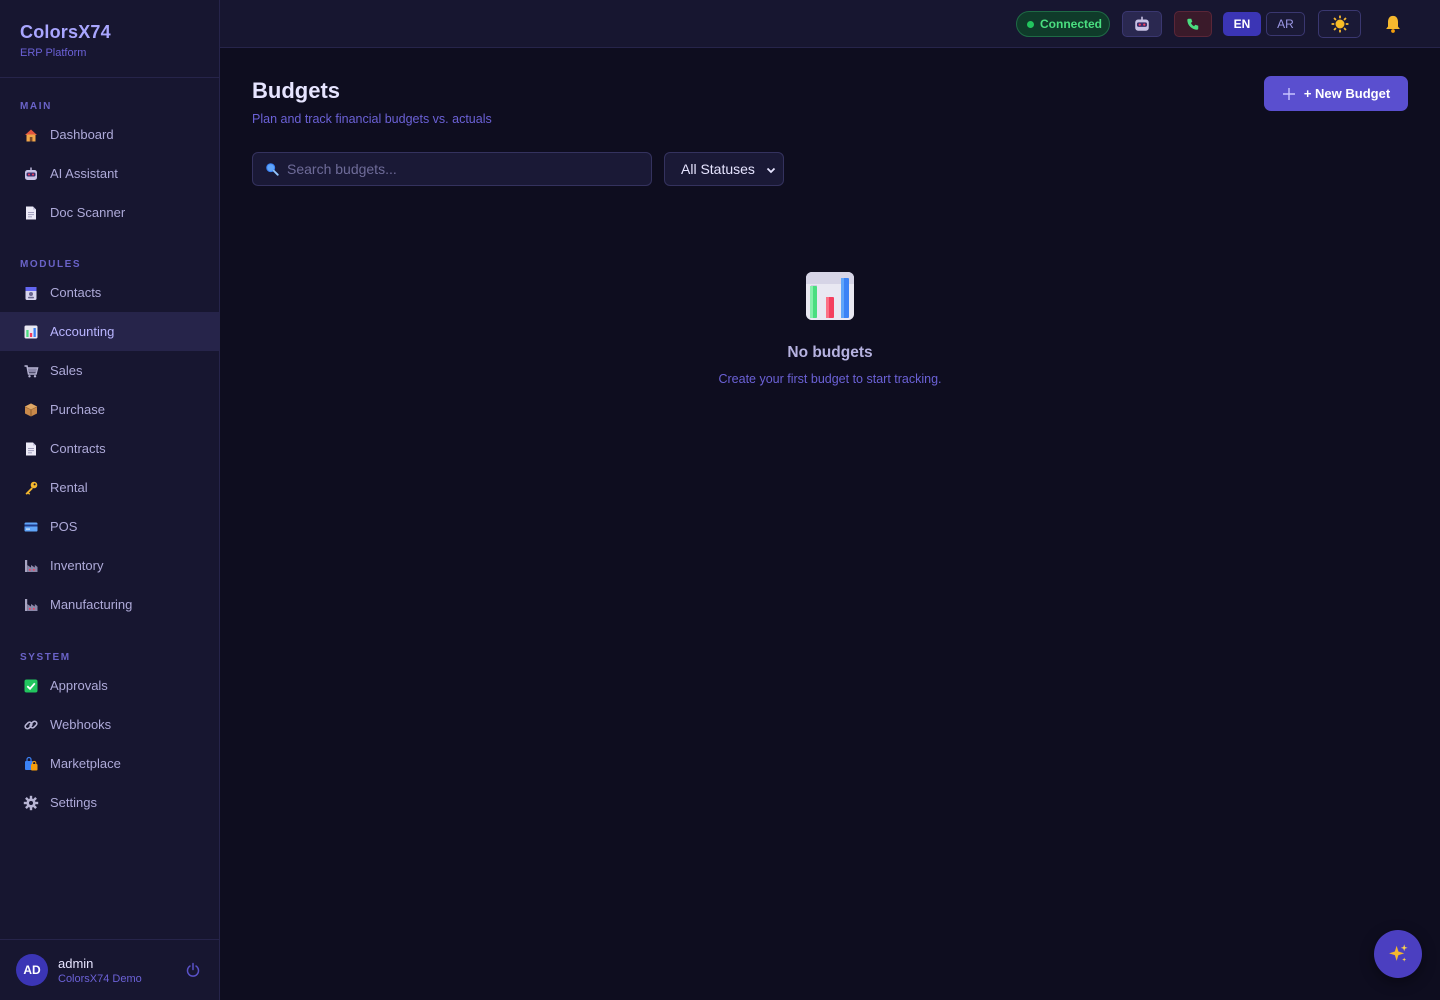  I want to click on link-icon, so click(31, 725).